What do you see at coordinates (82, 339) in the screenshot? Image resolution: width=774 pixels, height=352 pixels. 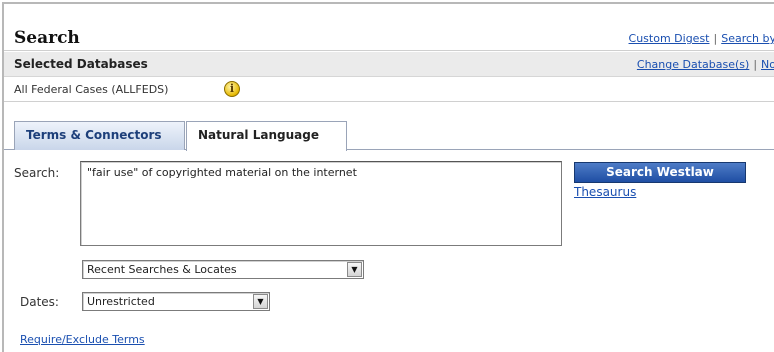 I see `require-exclude-terms-link: Require/Exclude Terms` at bounding box center [82, 339].